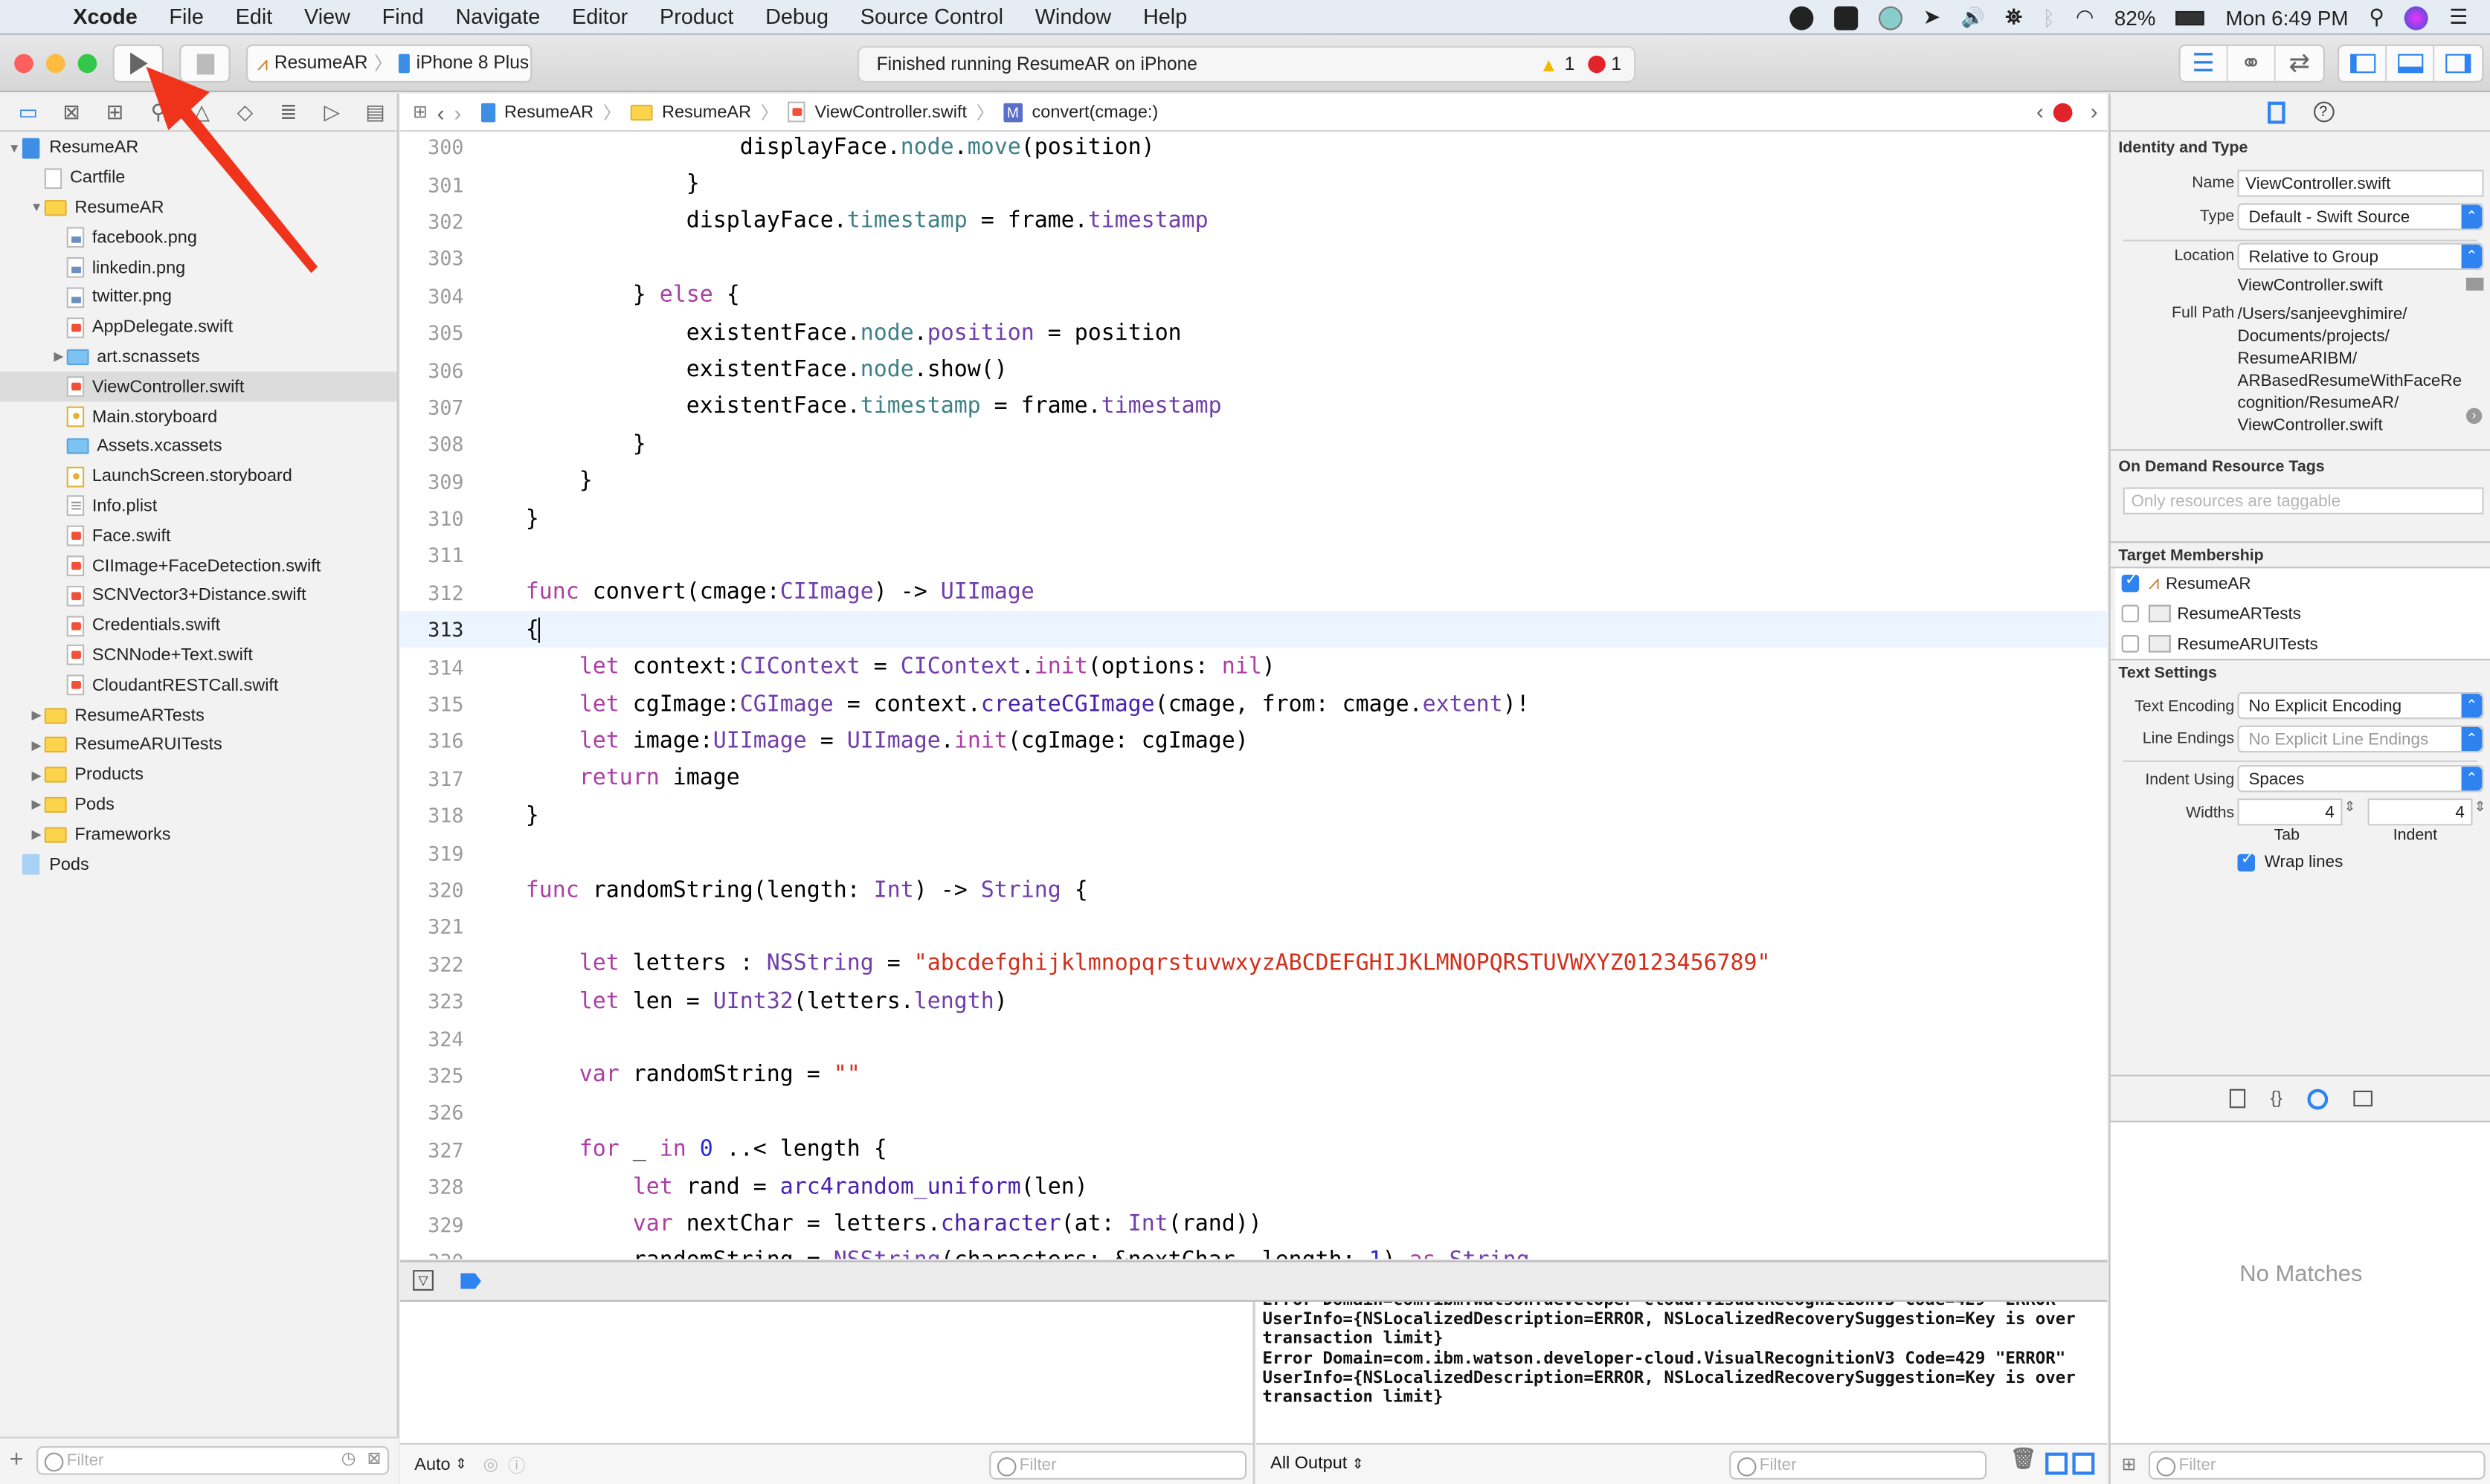 Image resolution: width=2490 pixels, height=1484 pixels. What do you see at coordinates (431, 296) in the screenshot?
I see `line-number: 304` at bounding box center [431, 296].